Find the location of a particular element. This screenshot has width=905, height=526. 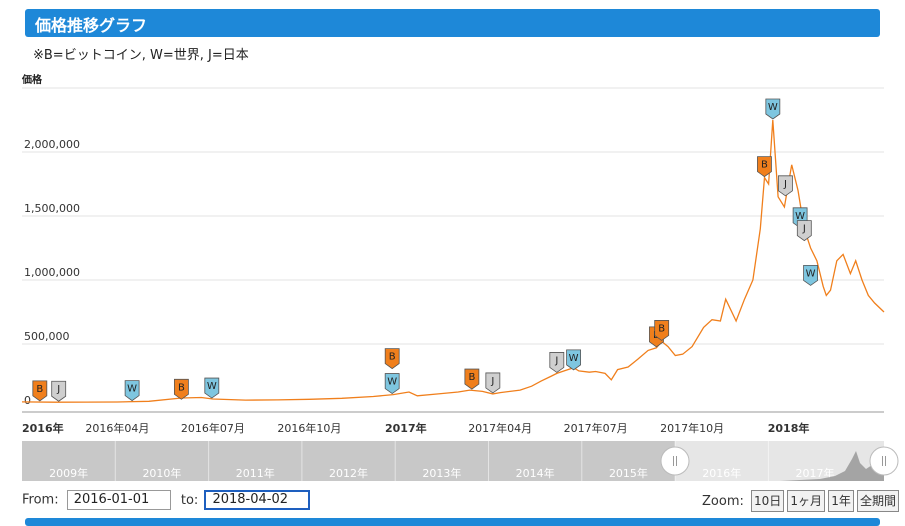

x-tick-label: 2016年07月 is located at coordinates (213, 428).